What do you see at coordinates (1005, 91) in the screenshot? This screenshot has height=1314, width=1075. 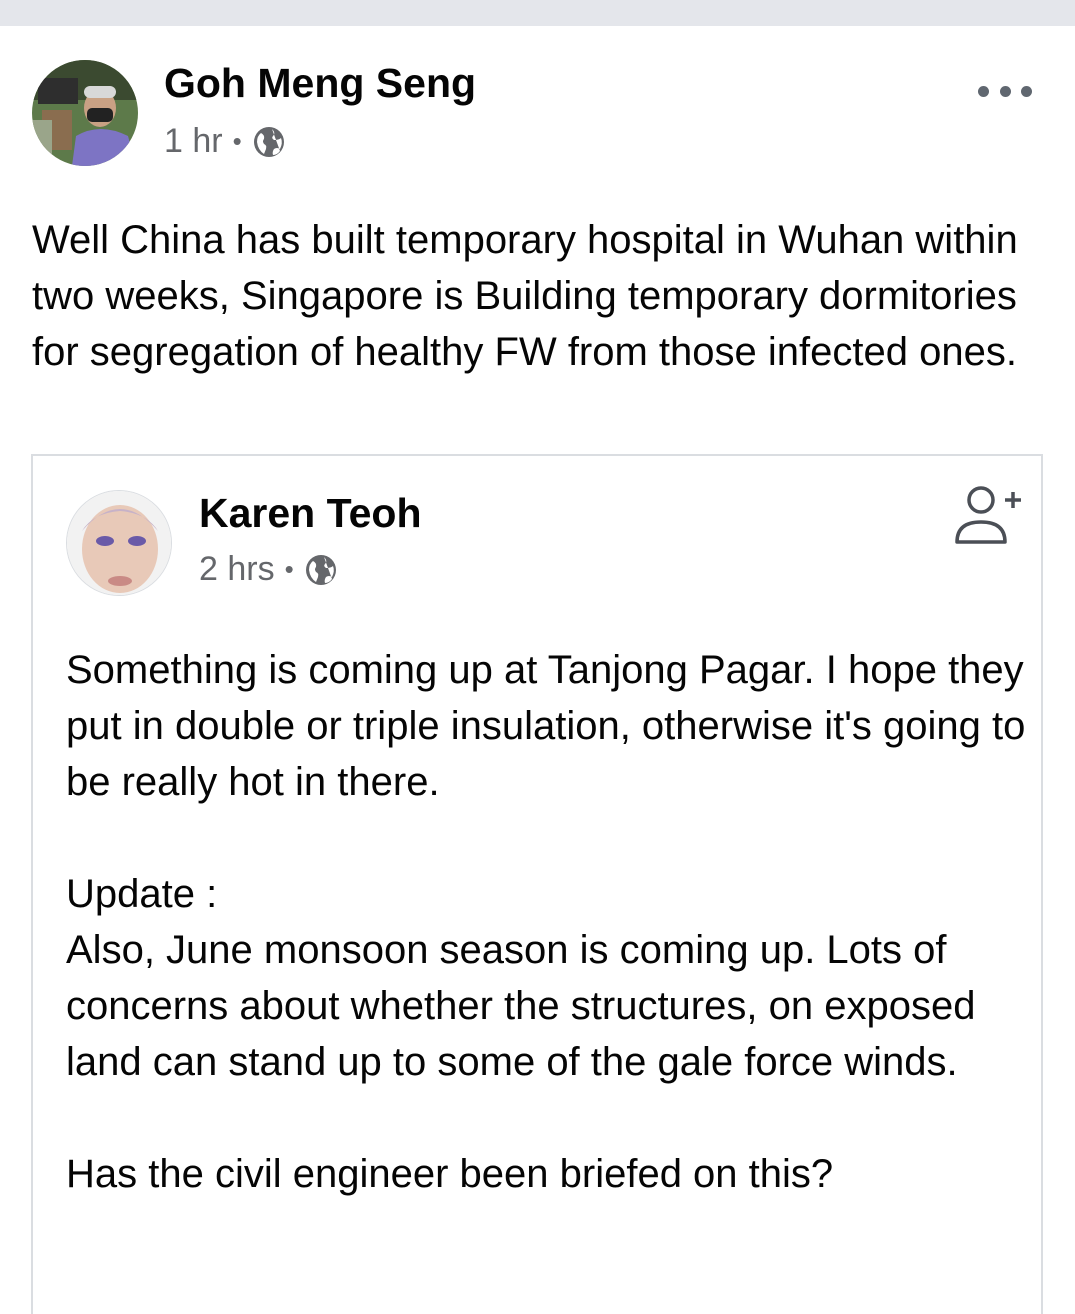 I see `more-options-icon` at bounding box center [1005, 91].